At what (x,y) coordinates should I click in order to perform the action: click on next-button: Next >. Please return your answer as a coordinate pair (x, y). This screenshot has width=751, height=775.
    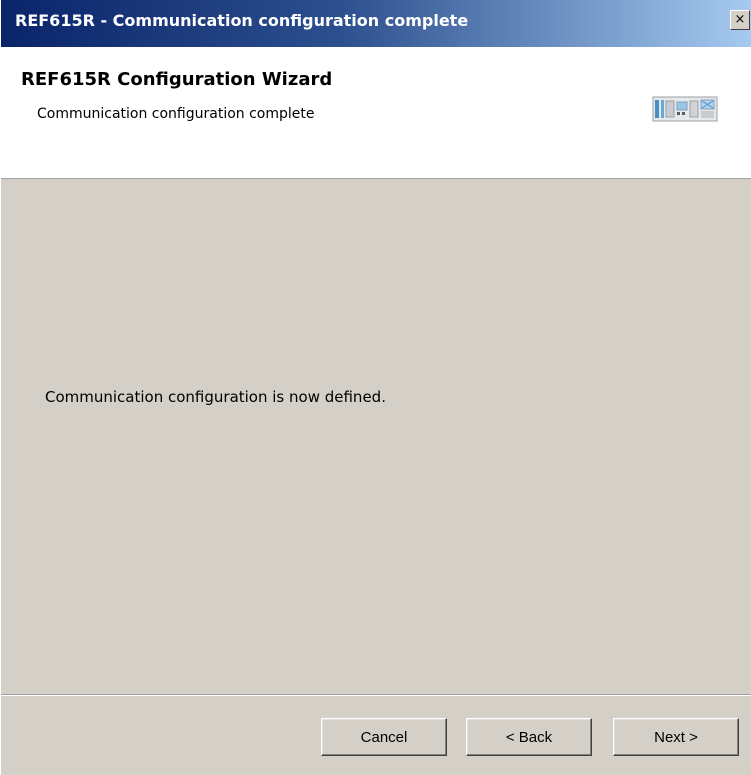
    Looking at the image, I should click on (676, 737).